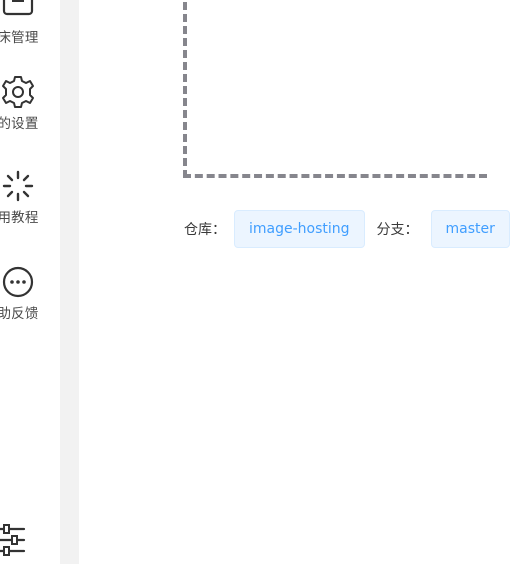  What do you see at coordinates (205, 230) in the screenshot?
I see `repo-label: 仓库：` at bounding box center [205, 230].